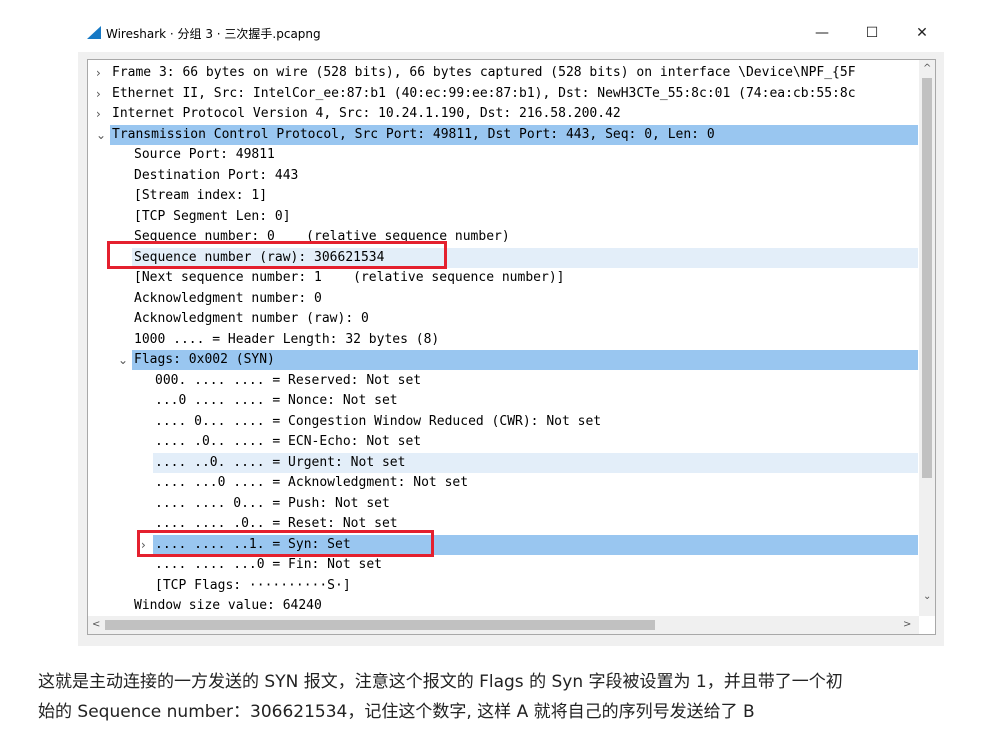  Describe the element at coordinates (312, 482) in the screenshot. I see `tree-row-text: .... ...0 .... = Acknowledgment: Not set` at that location.